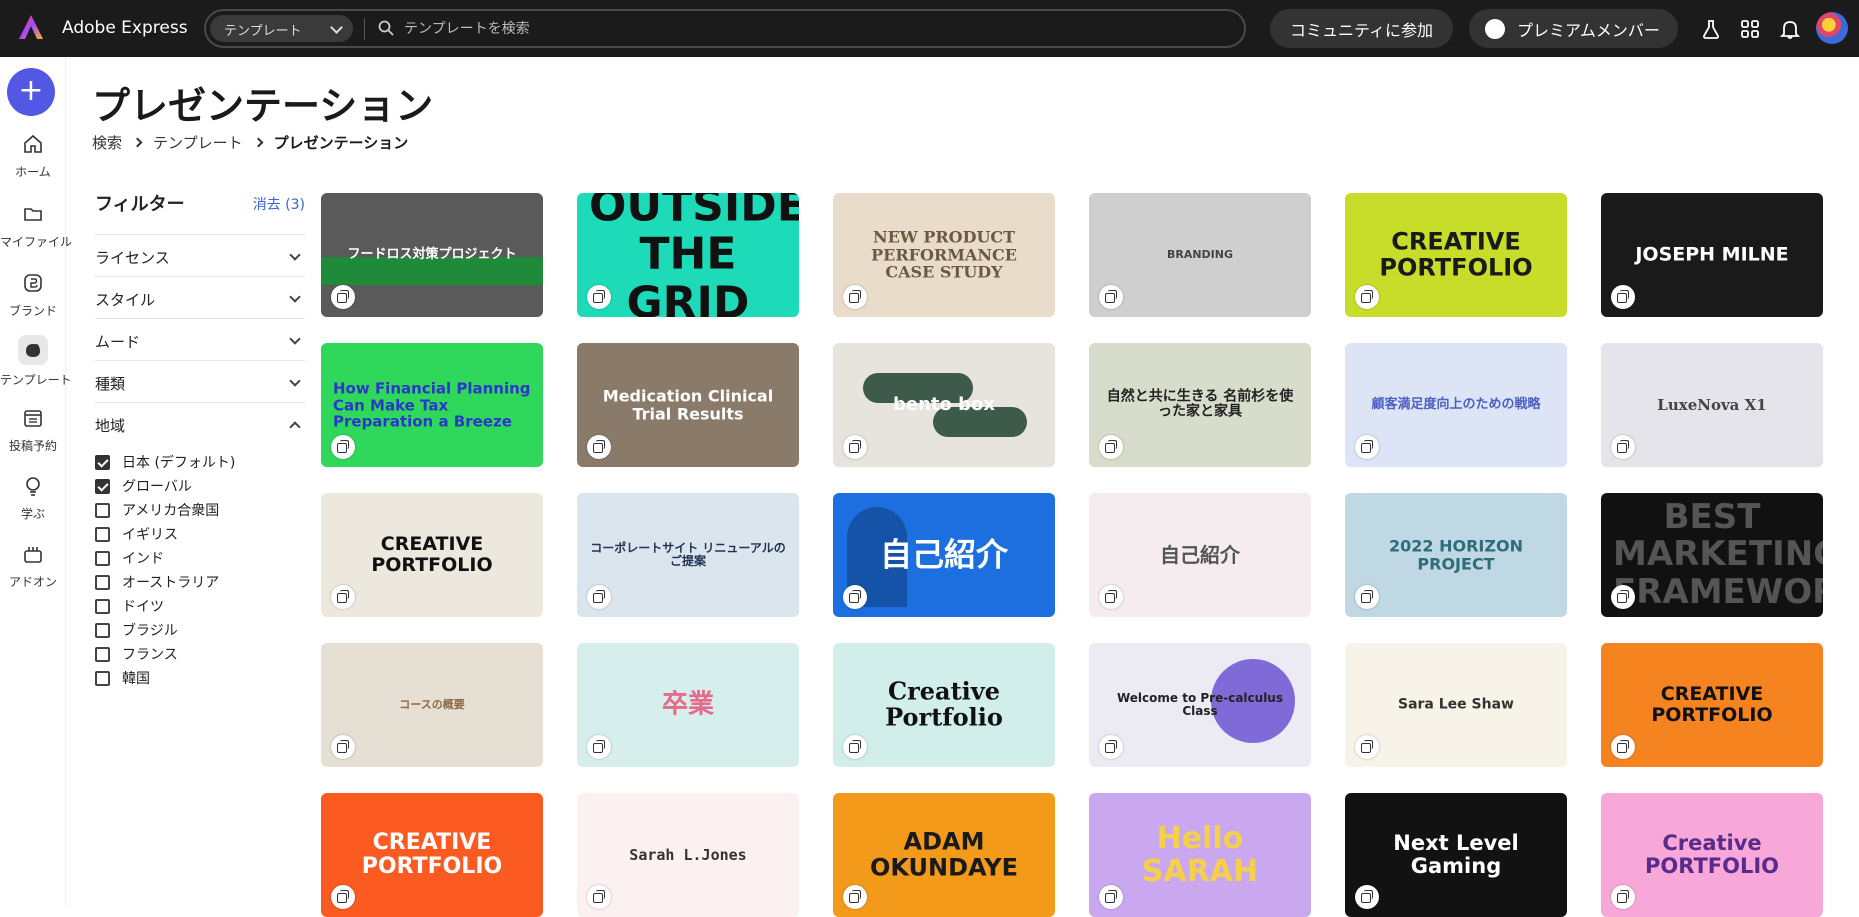 Image resolution: width=1859 pixels, height=917 pixels. What do you see at coordinates (688, 405) in the screenshot?
I see `template-card: Medication Clinical Trial Results` at bounding box center [688, 405].